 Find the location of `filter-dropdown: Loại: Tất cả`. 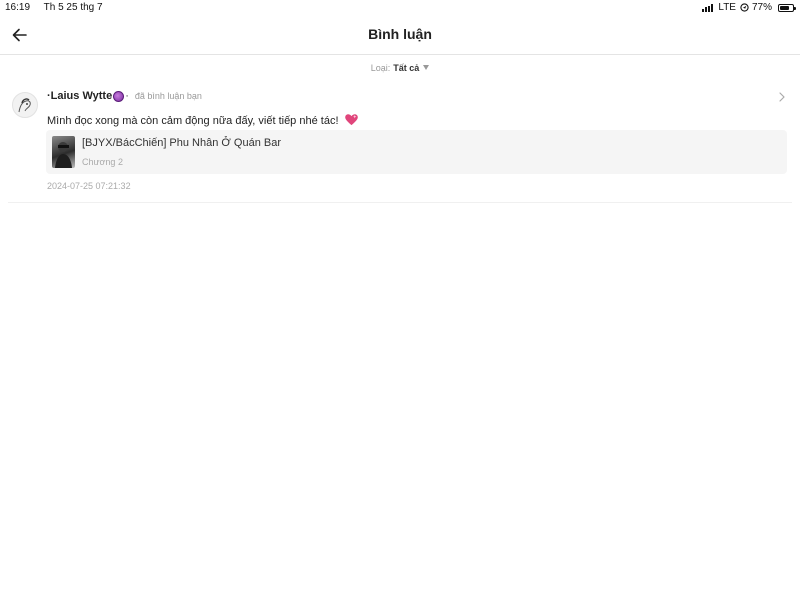

filter-dropdown: Loại: Tất cả is located at coordinates (400, 68).